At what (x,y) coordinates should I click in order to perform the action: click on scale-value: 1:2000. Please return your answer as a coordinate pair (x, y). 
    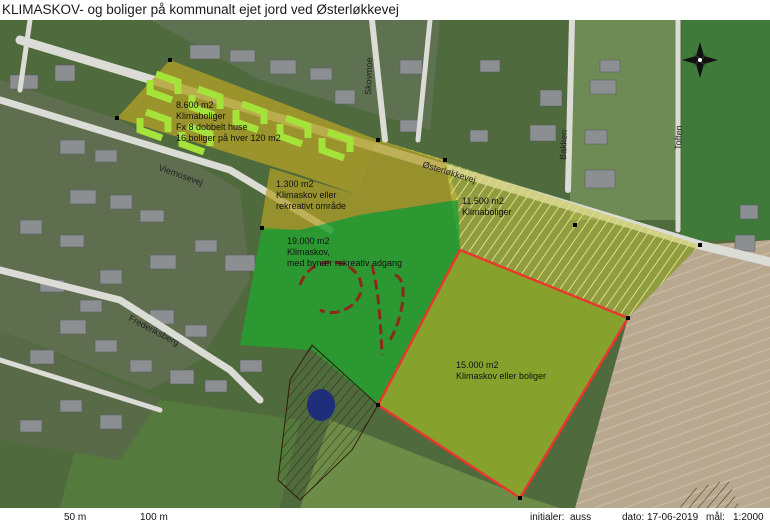
    Looking at the image, I should click on (748, 517).